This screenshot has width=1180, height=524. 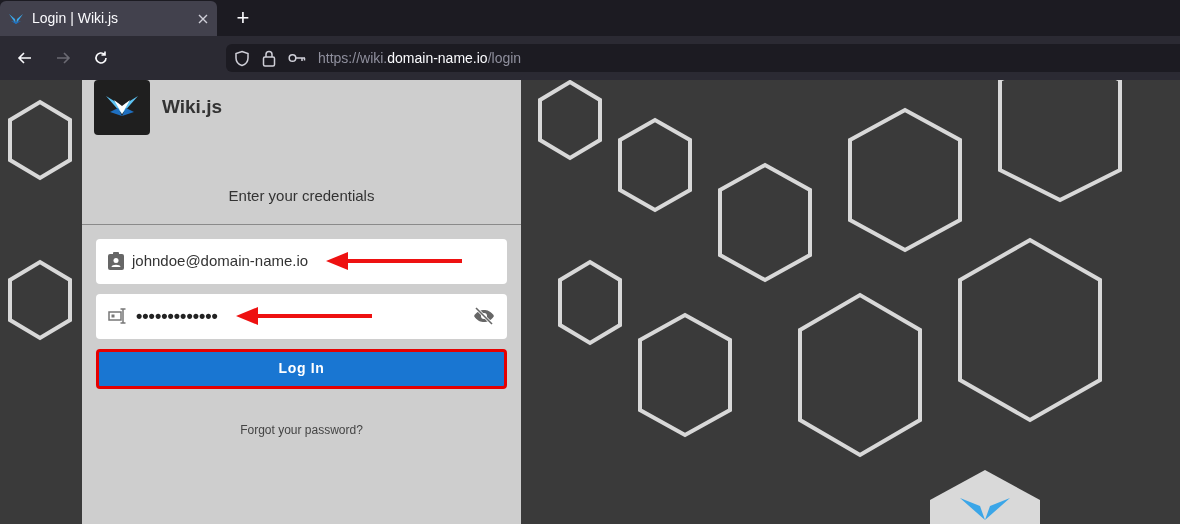 I want to click on lock-icon, so click(x=269, y=58).